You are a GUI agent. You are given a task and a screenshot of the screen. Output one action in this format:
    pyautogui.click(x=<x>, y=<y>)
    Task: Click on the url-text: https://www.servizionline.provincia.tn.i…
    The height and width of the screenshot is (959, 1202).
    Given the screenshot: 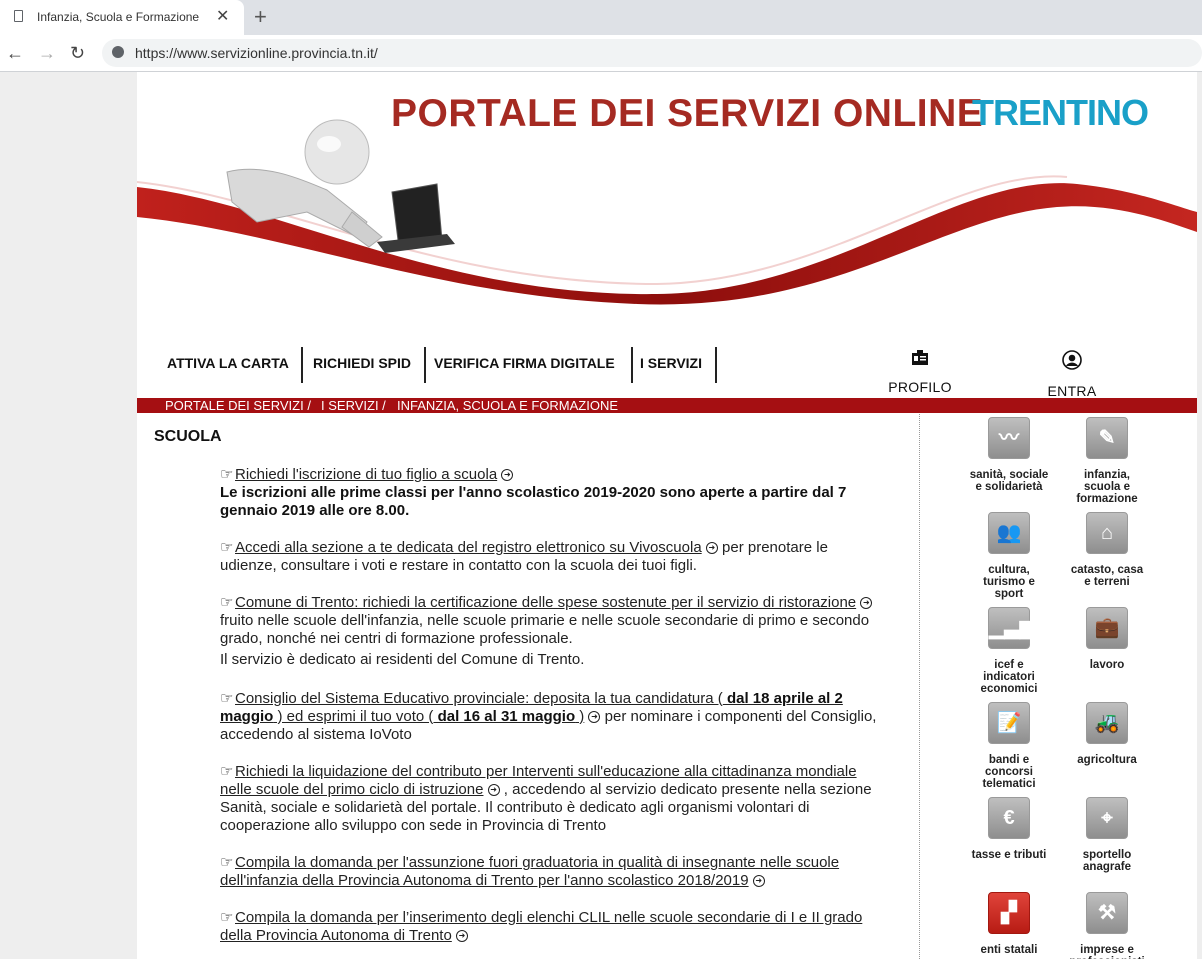 What is the action you would take?
    pyautogui.click(x=256, y=53)
    